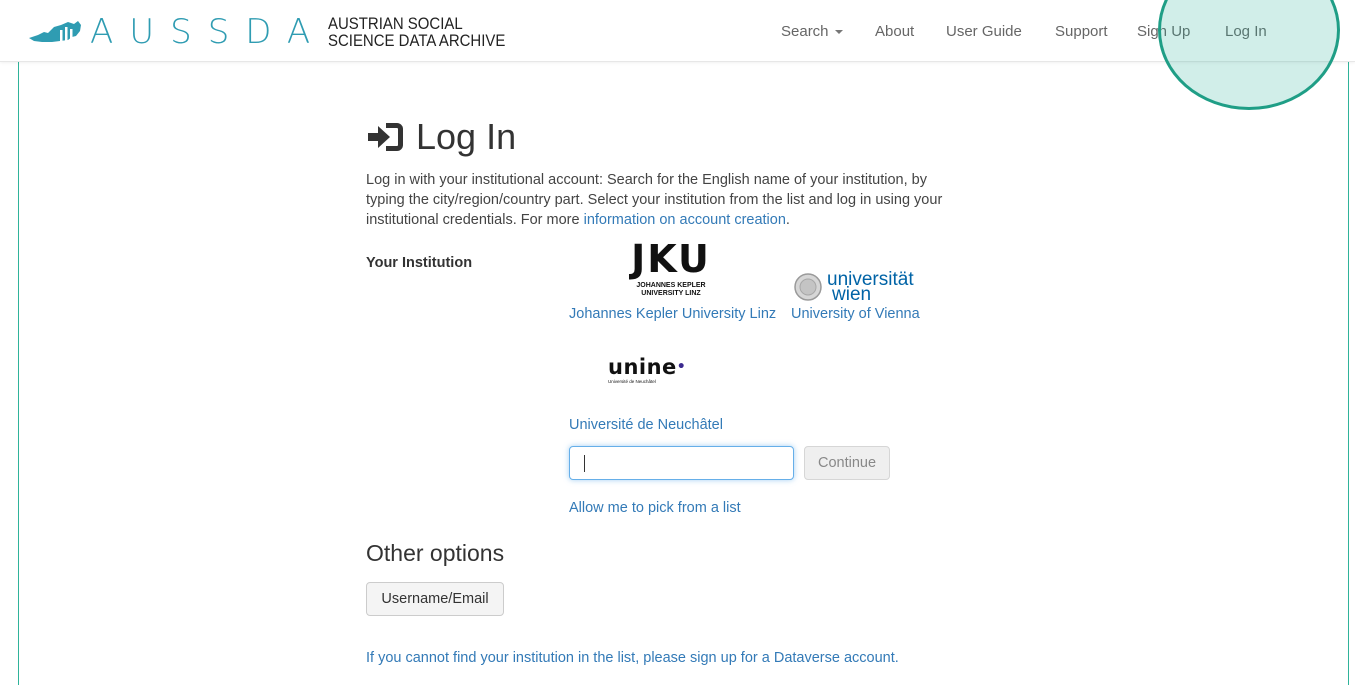 This screenshot has height=685, width=1355. Describe the element at coordinates (435, 599) in the screenshot. I see `username-email-button: Username/Email` at that location.